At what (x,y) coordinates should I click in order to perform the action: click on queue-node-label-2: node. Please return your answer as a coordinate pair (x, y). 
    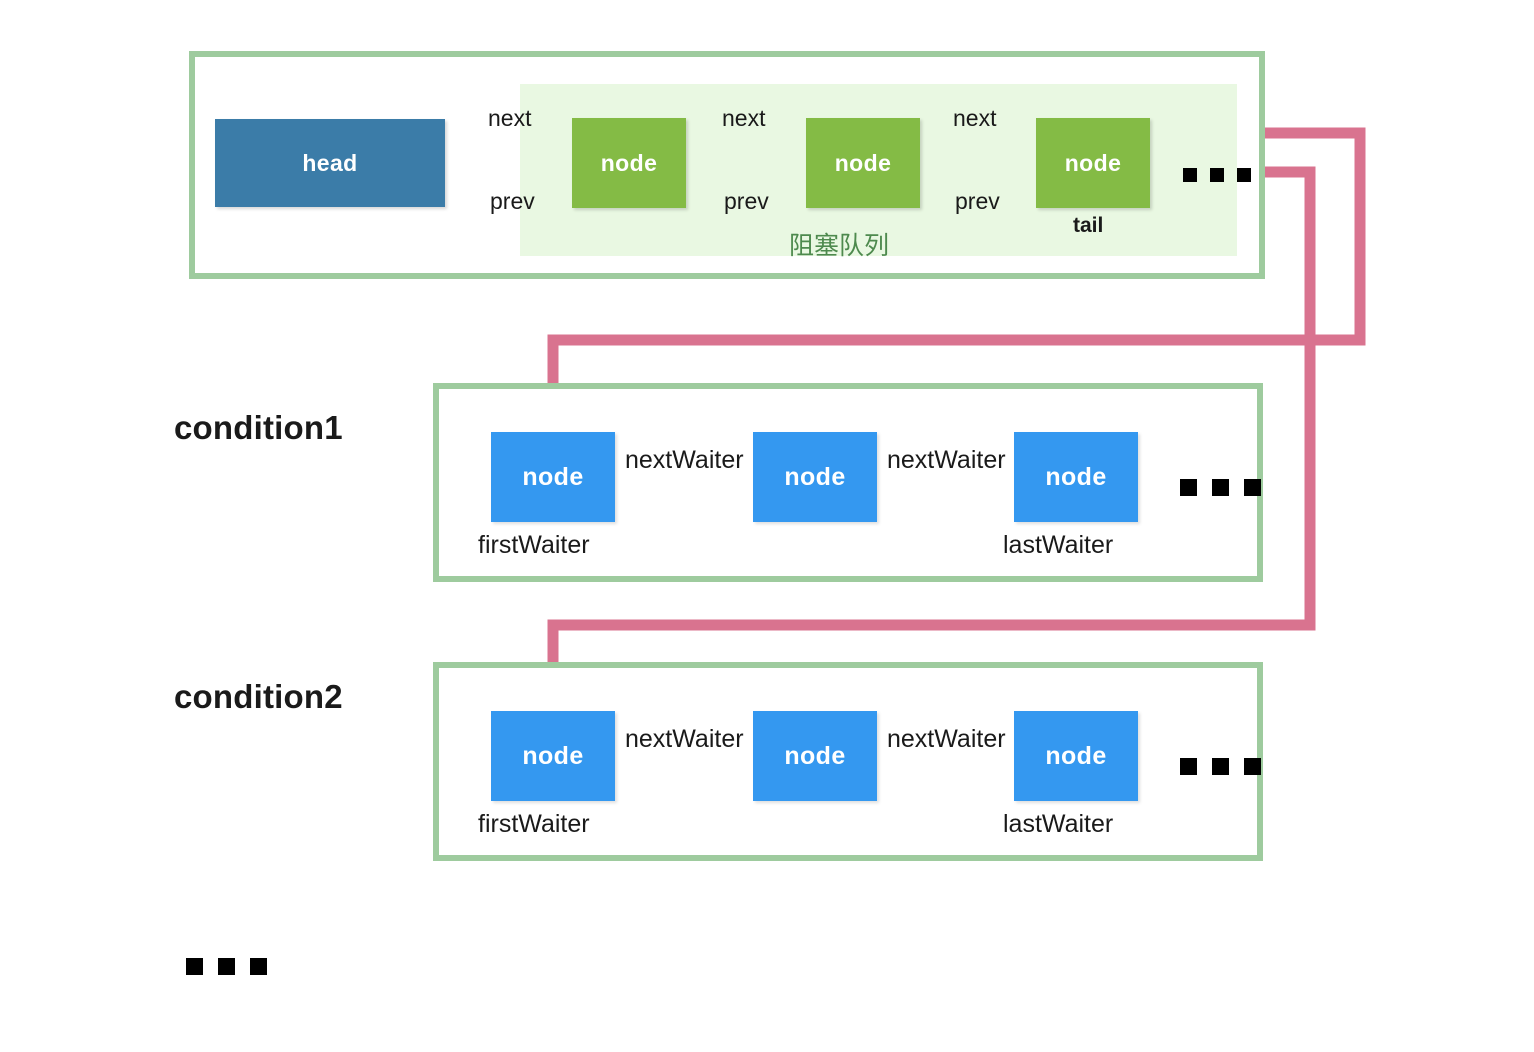
    Looking at the image, I should click on (863, 162).